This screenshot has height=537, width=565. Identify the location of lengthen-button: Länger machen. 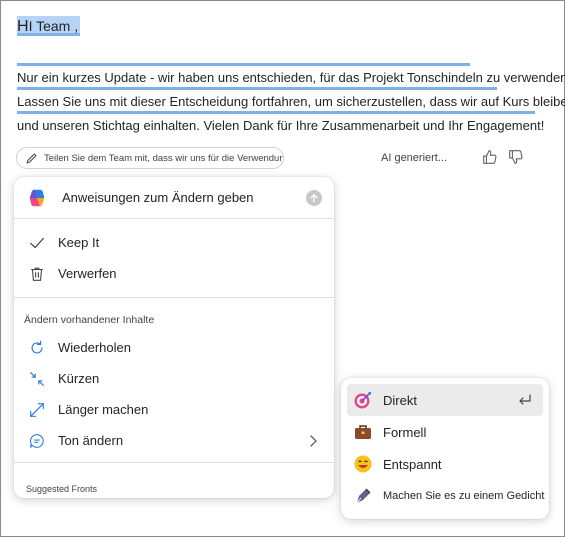
(174, 409).